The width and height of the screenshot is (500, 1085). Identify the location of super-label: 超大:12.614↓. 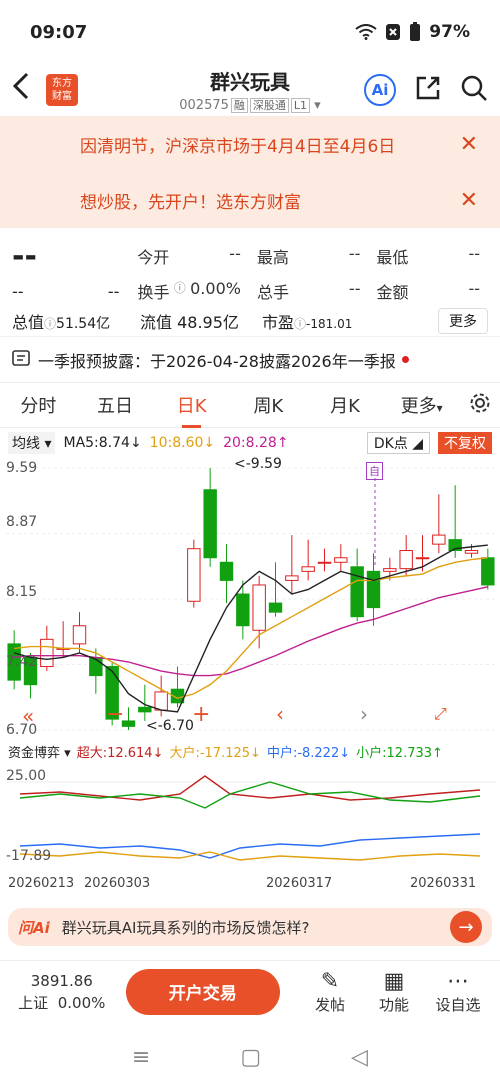
(120, 753).